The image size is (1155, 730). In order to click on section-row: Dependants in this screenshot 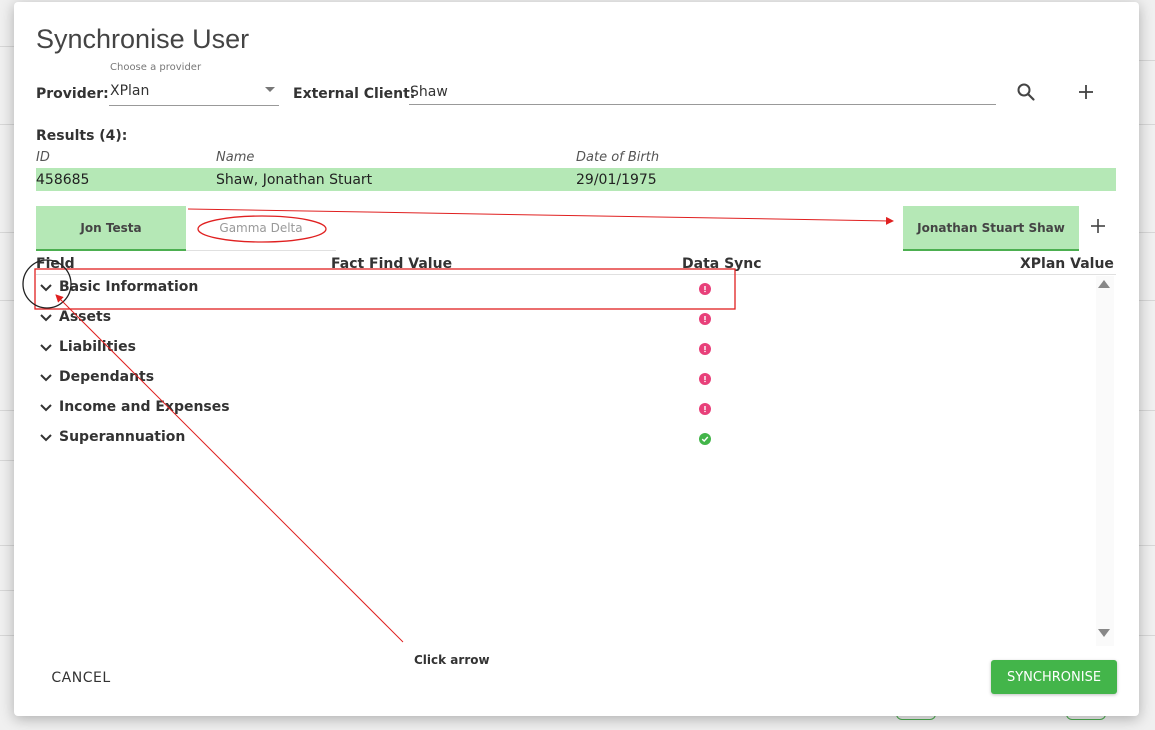, I will do `click(386, 378)`.